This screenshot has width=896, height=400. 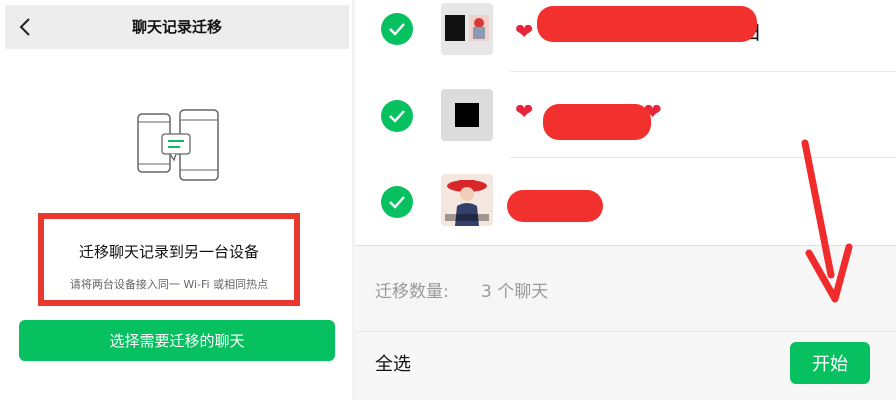 I want to click on select-chats-button: 选择需要迁移的聊天, so click(x=177, y=340).